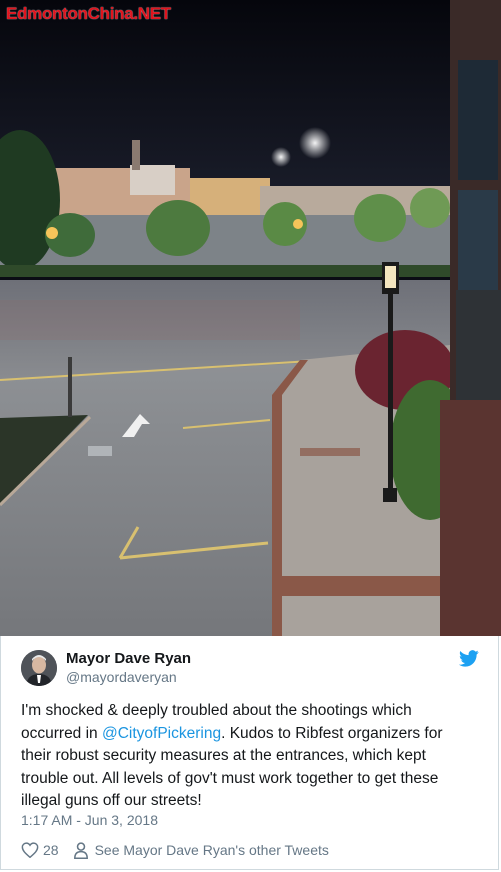 This screenshot has width=501, height=872. I want to click on watermark: EdmontonChina.NET, so click(88, 13).